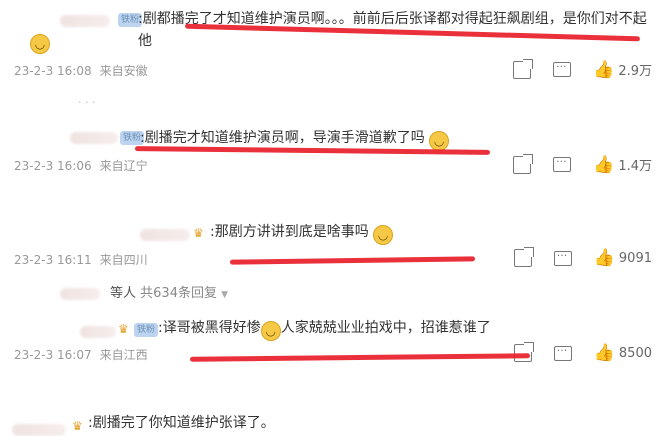 This screenshot has height=436, width=660. I want to click on like-count: 2.9万, so click(635, 71).